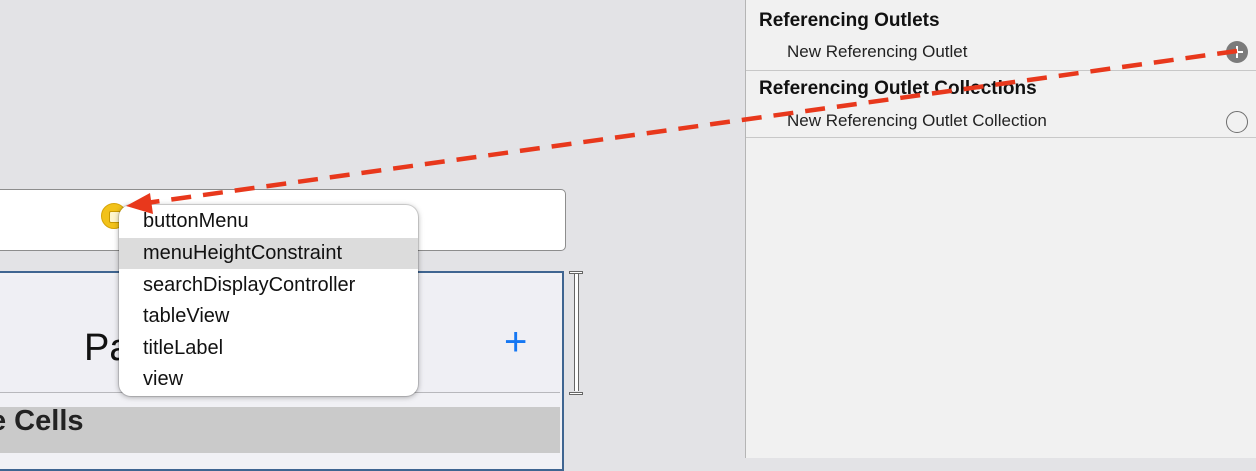 The image size is (1256, 471). What do you see at coordinates (576, 393) in the screenshot?
I see `resize-handle-bottom-cap` at bounding box center [576, 393].